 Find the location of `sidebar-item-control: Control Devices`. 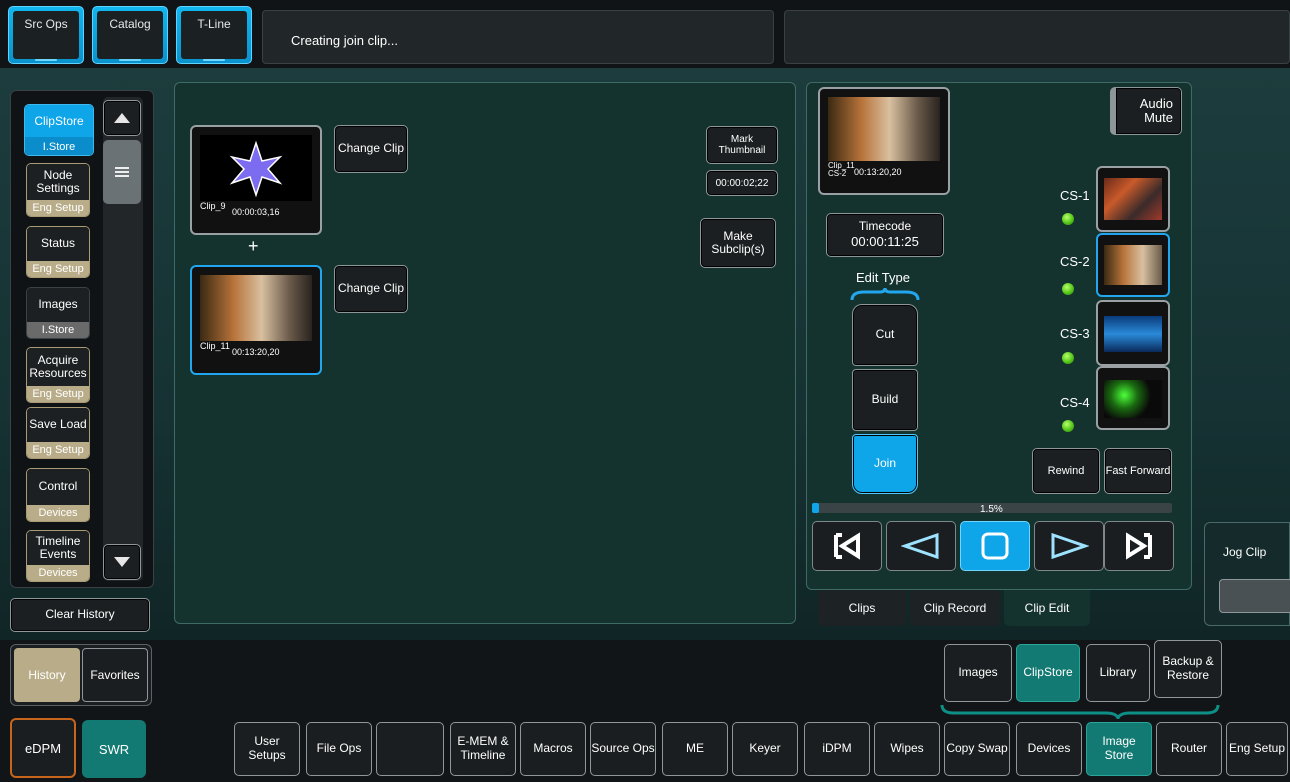

sidebar-item-control: Control Devices is located at coordinates (58, 495).